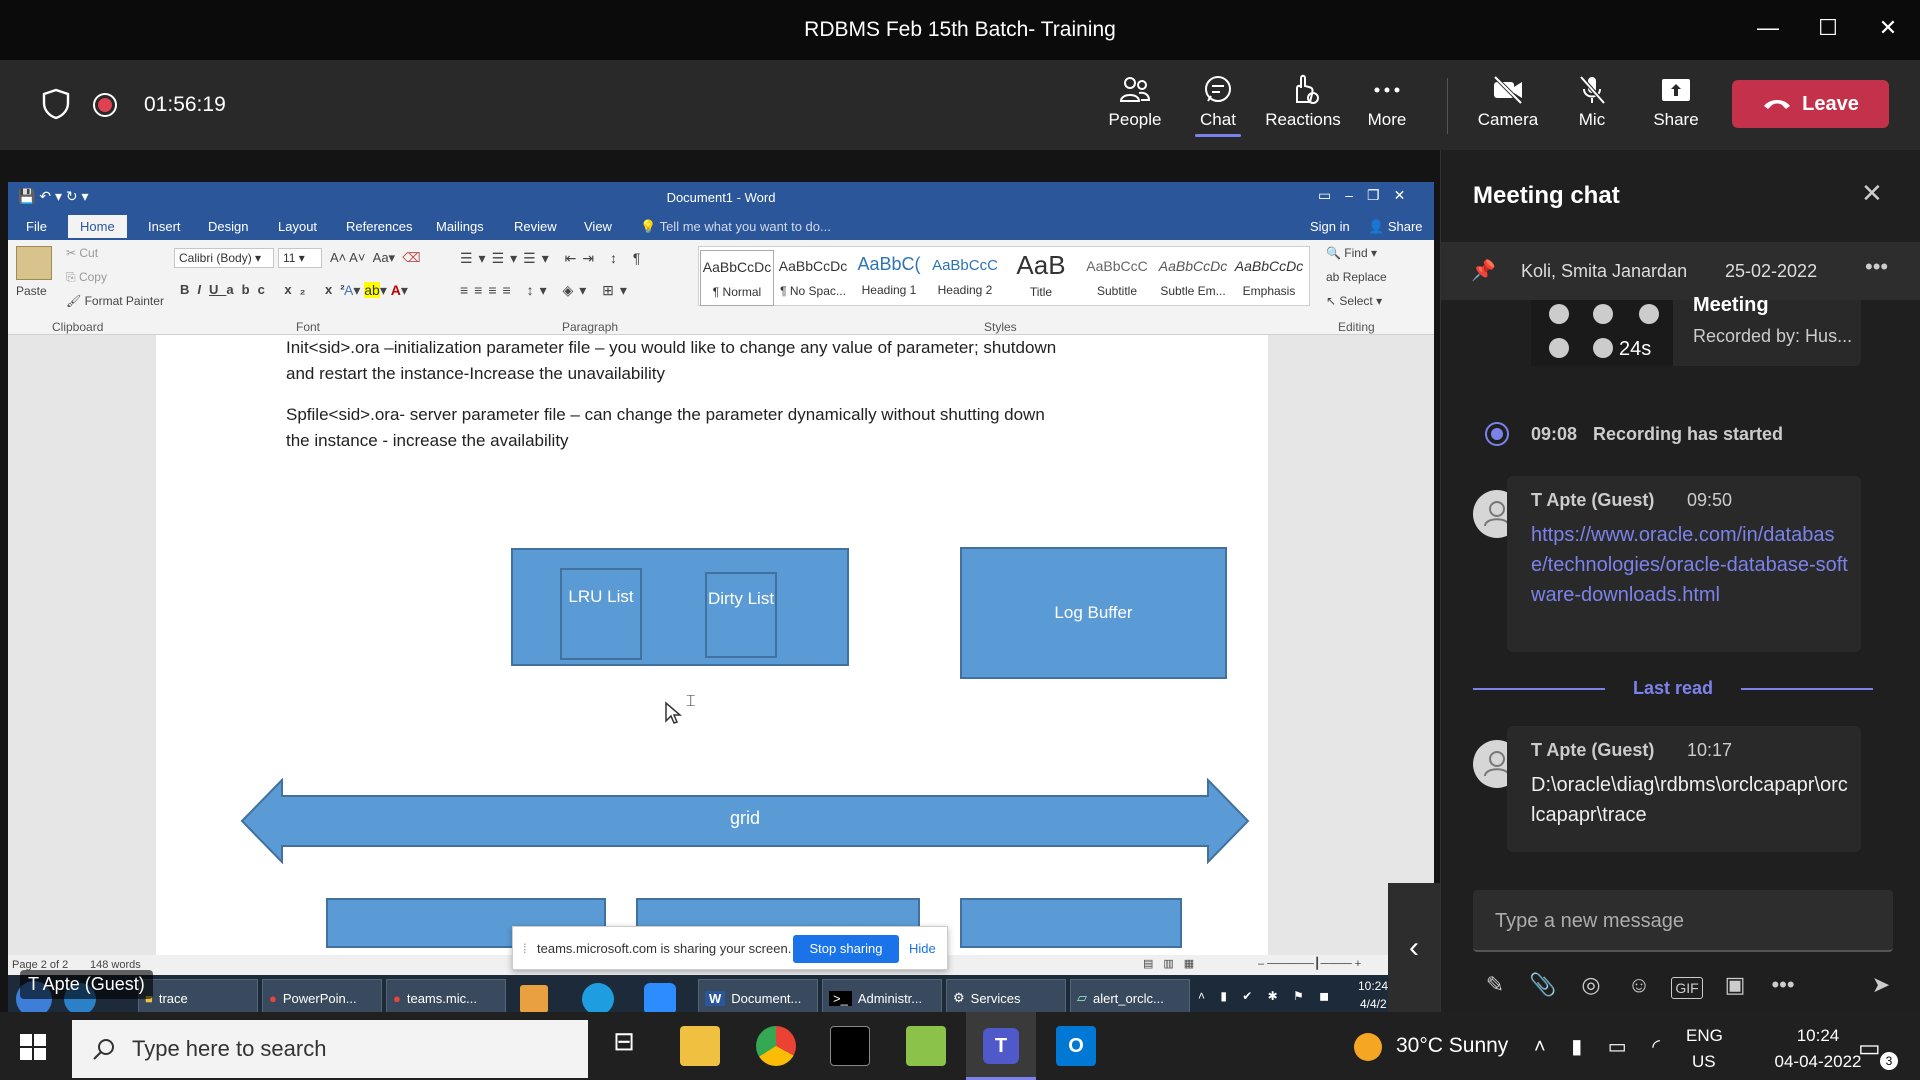 This screenshot has width=1920, height=1080. I want to click on replace-button: ab Replace, so click(1356, 277).